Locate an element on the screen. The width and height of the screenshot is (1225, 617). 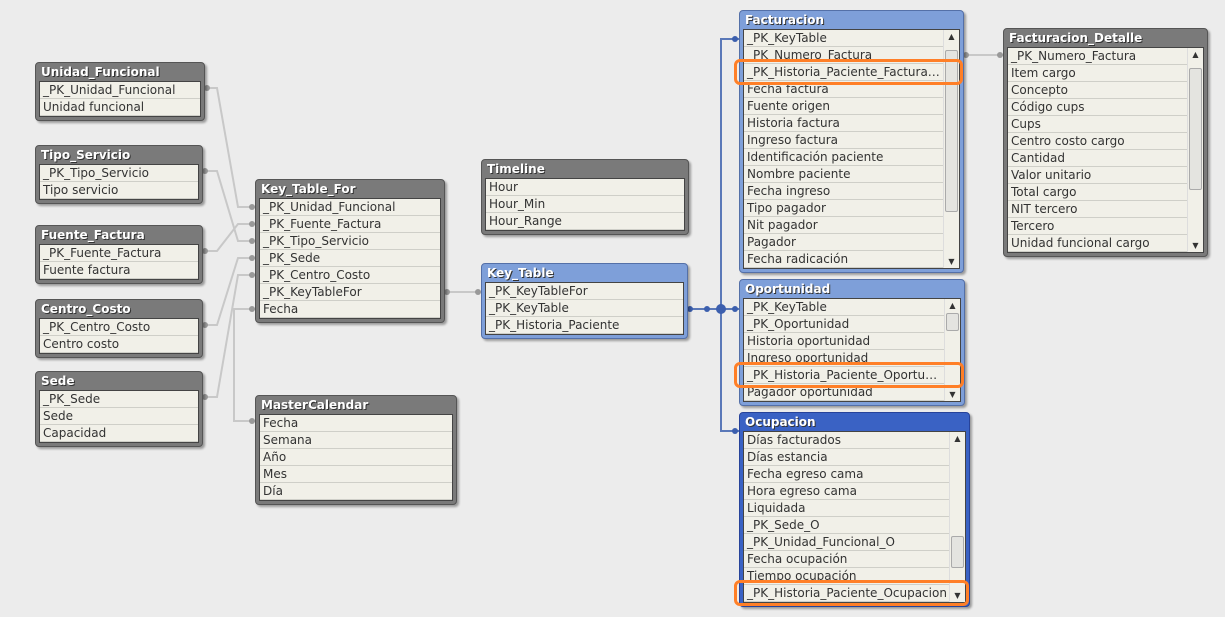
field-row: Tipo servicio is located at coordinates (119, 190).